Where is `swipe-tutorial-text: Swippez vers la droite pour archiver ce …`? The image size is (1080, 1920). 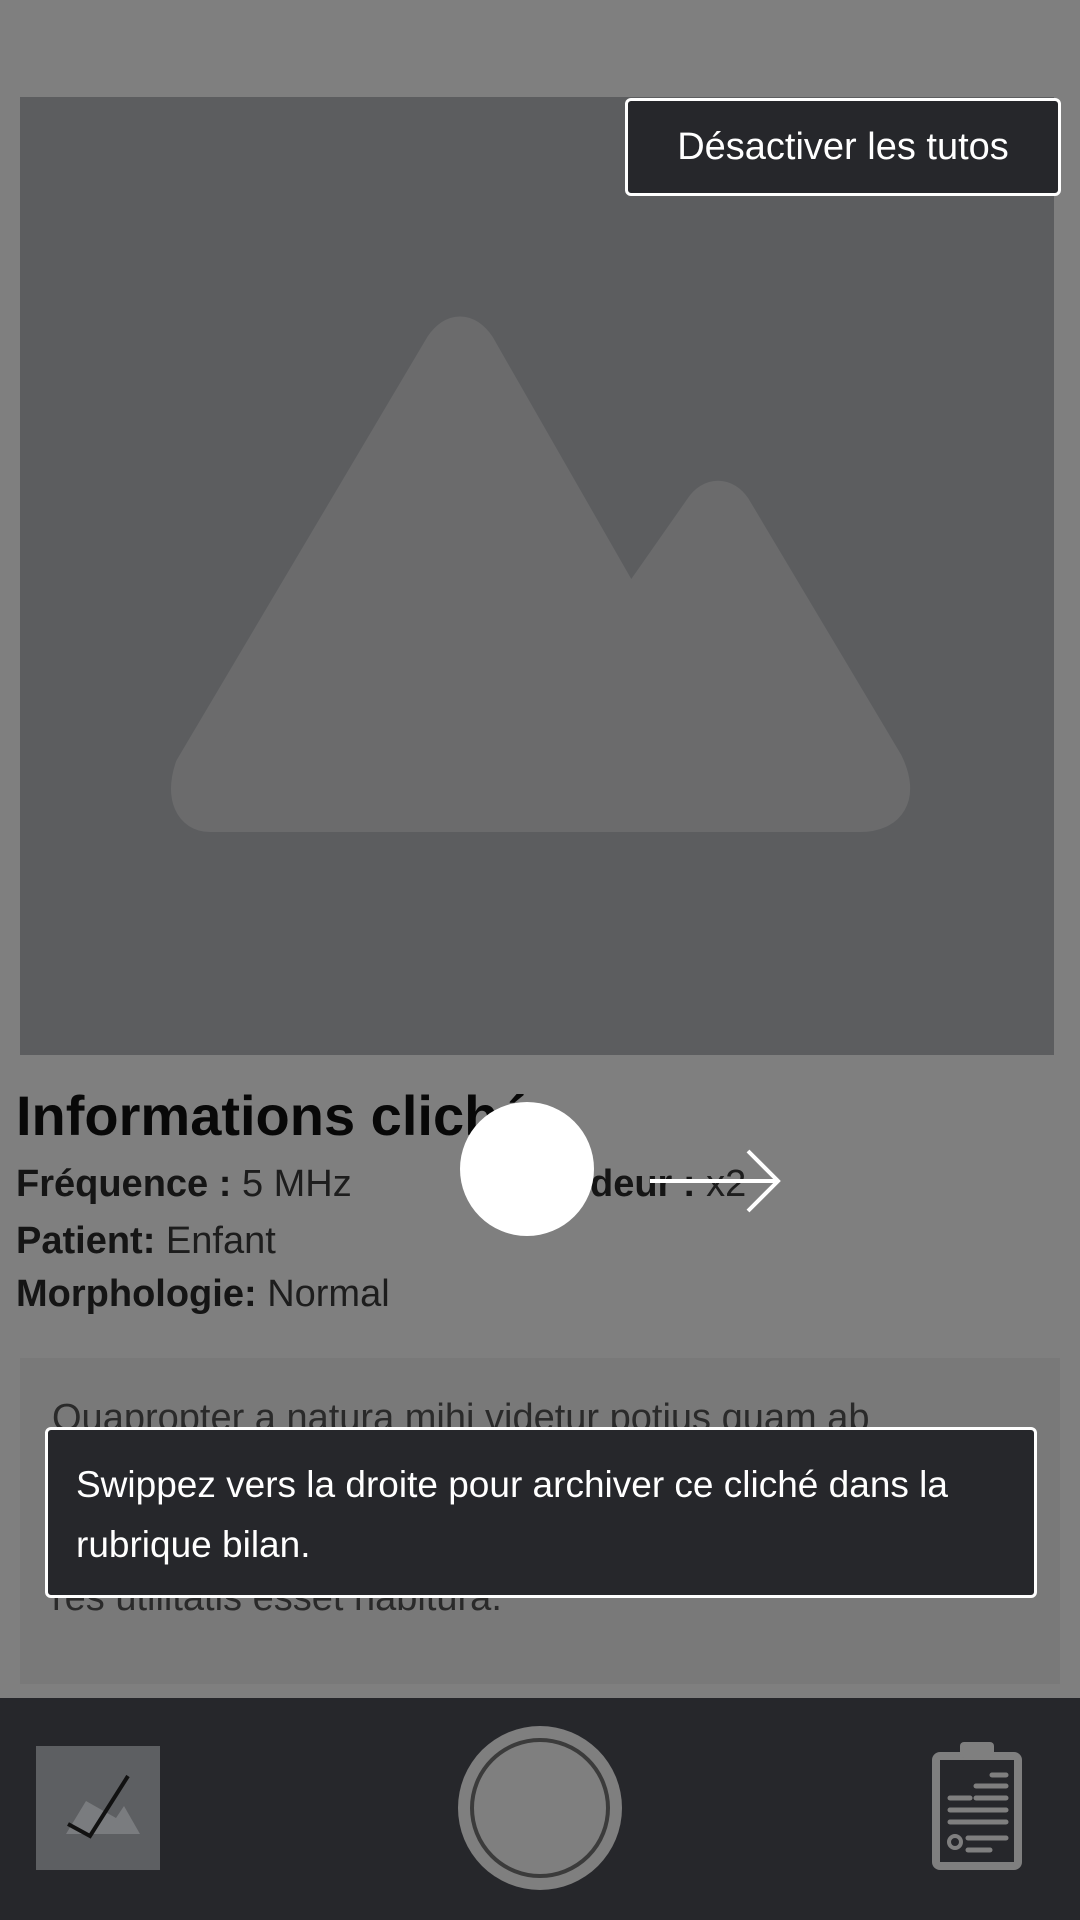
swipe-tutorial-text: Swippez vers la droite pour archiver ce … is located at coordinates (512, 1514).